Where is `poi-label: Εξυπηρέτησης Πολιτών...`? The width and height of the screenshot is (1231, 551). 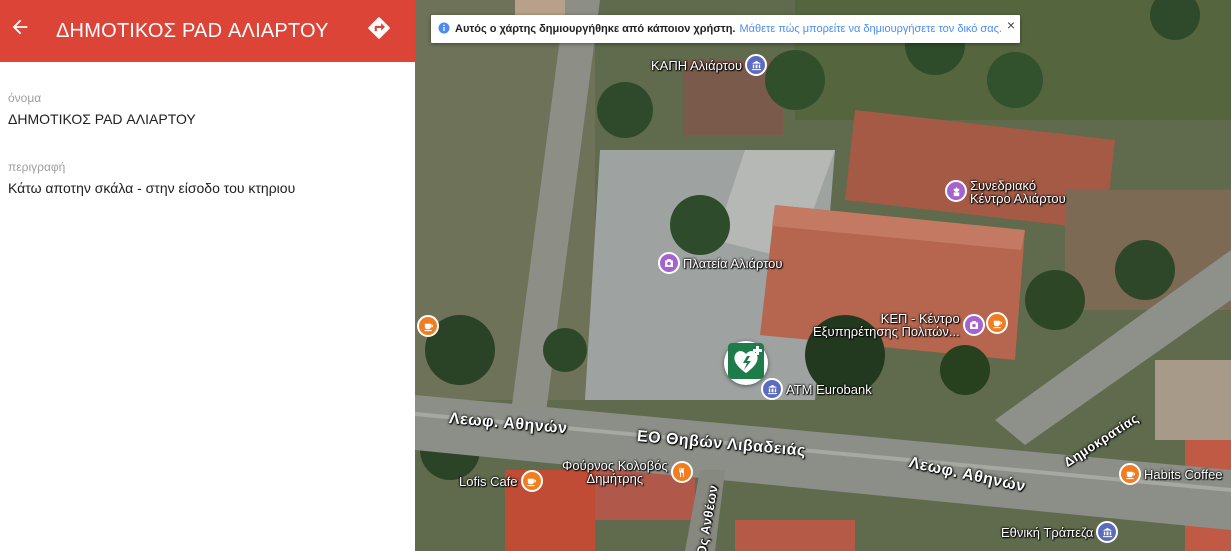
poi-label: Εξυπηρέτησης Πολιτών... is located at coordinates (886, 331).